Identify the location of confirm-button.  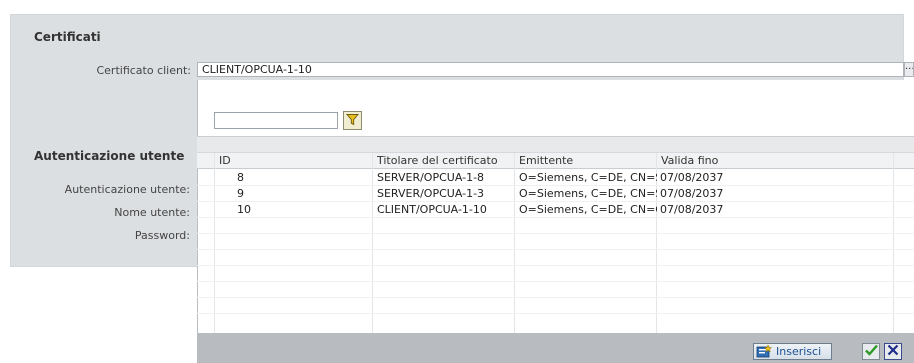
(871, 351).